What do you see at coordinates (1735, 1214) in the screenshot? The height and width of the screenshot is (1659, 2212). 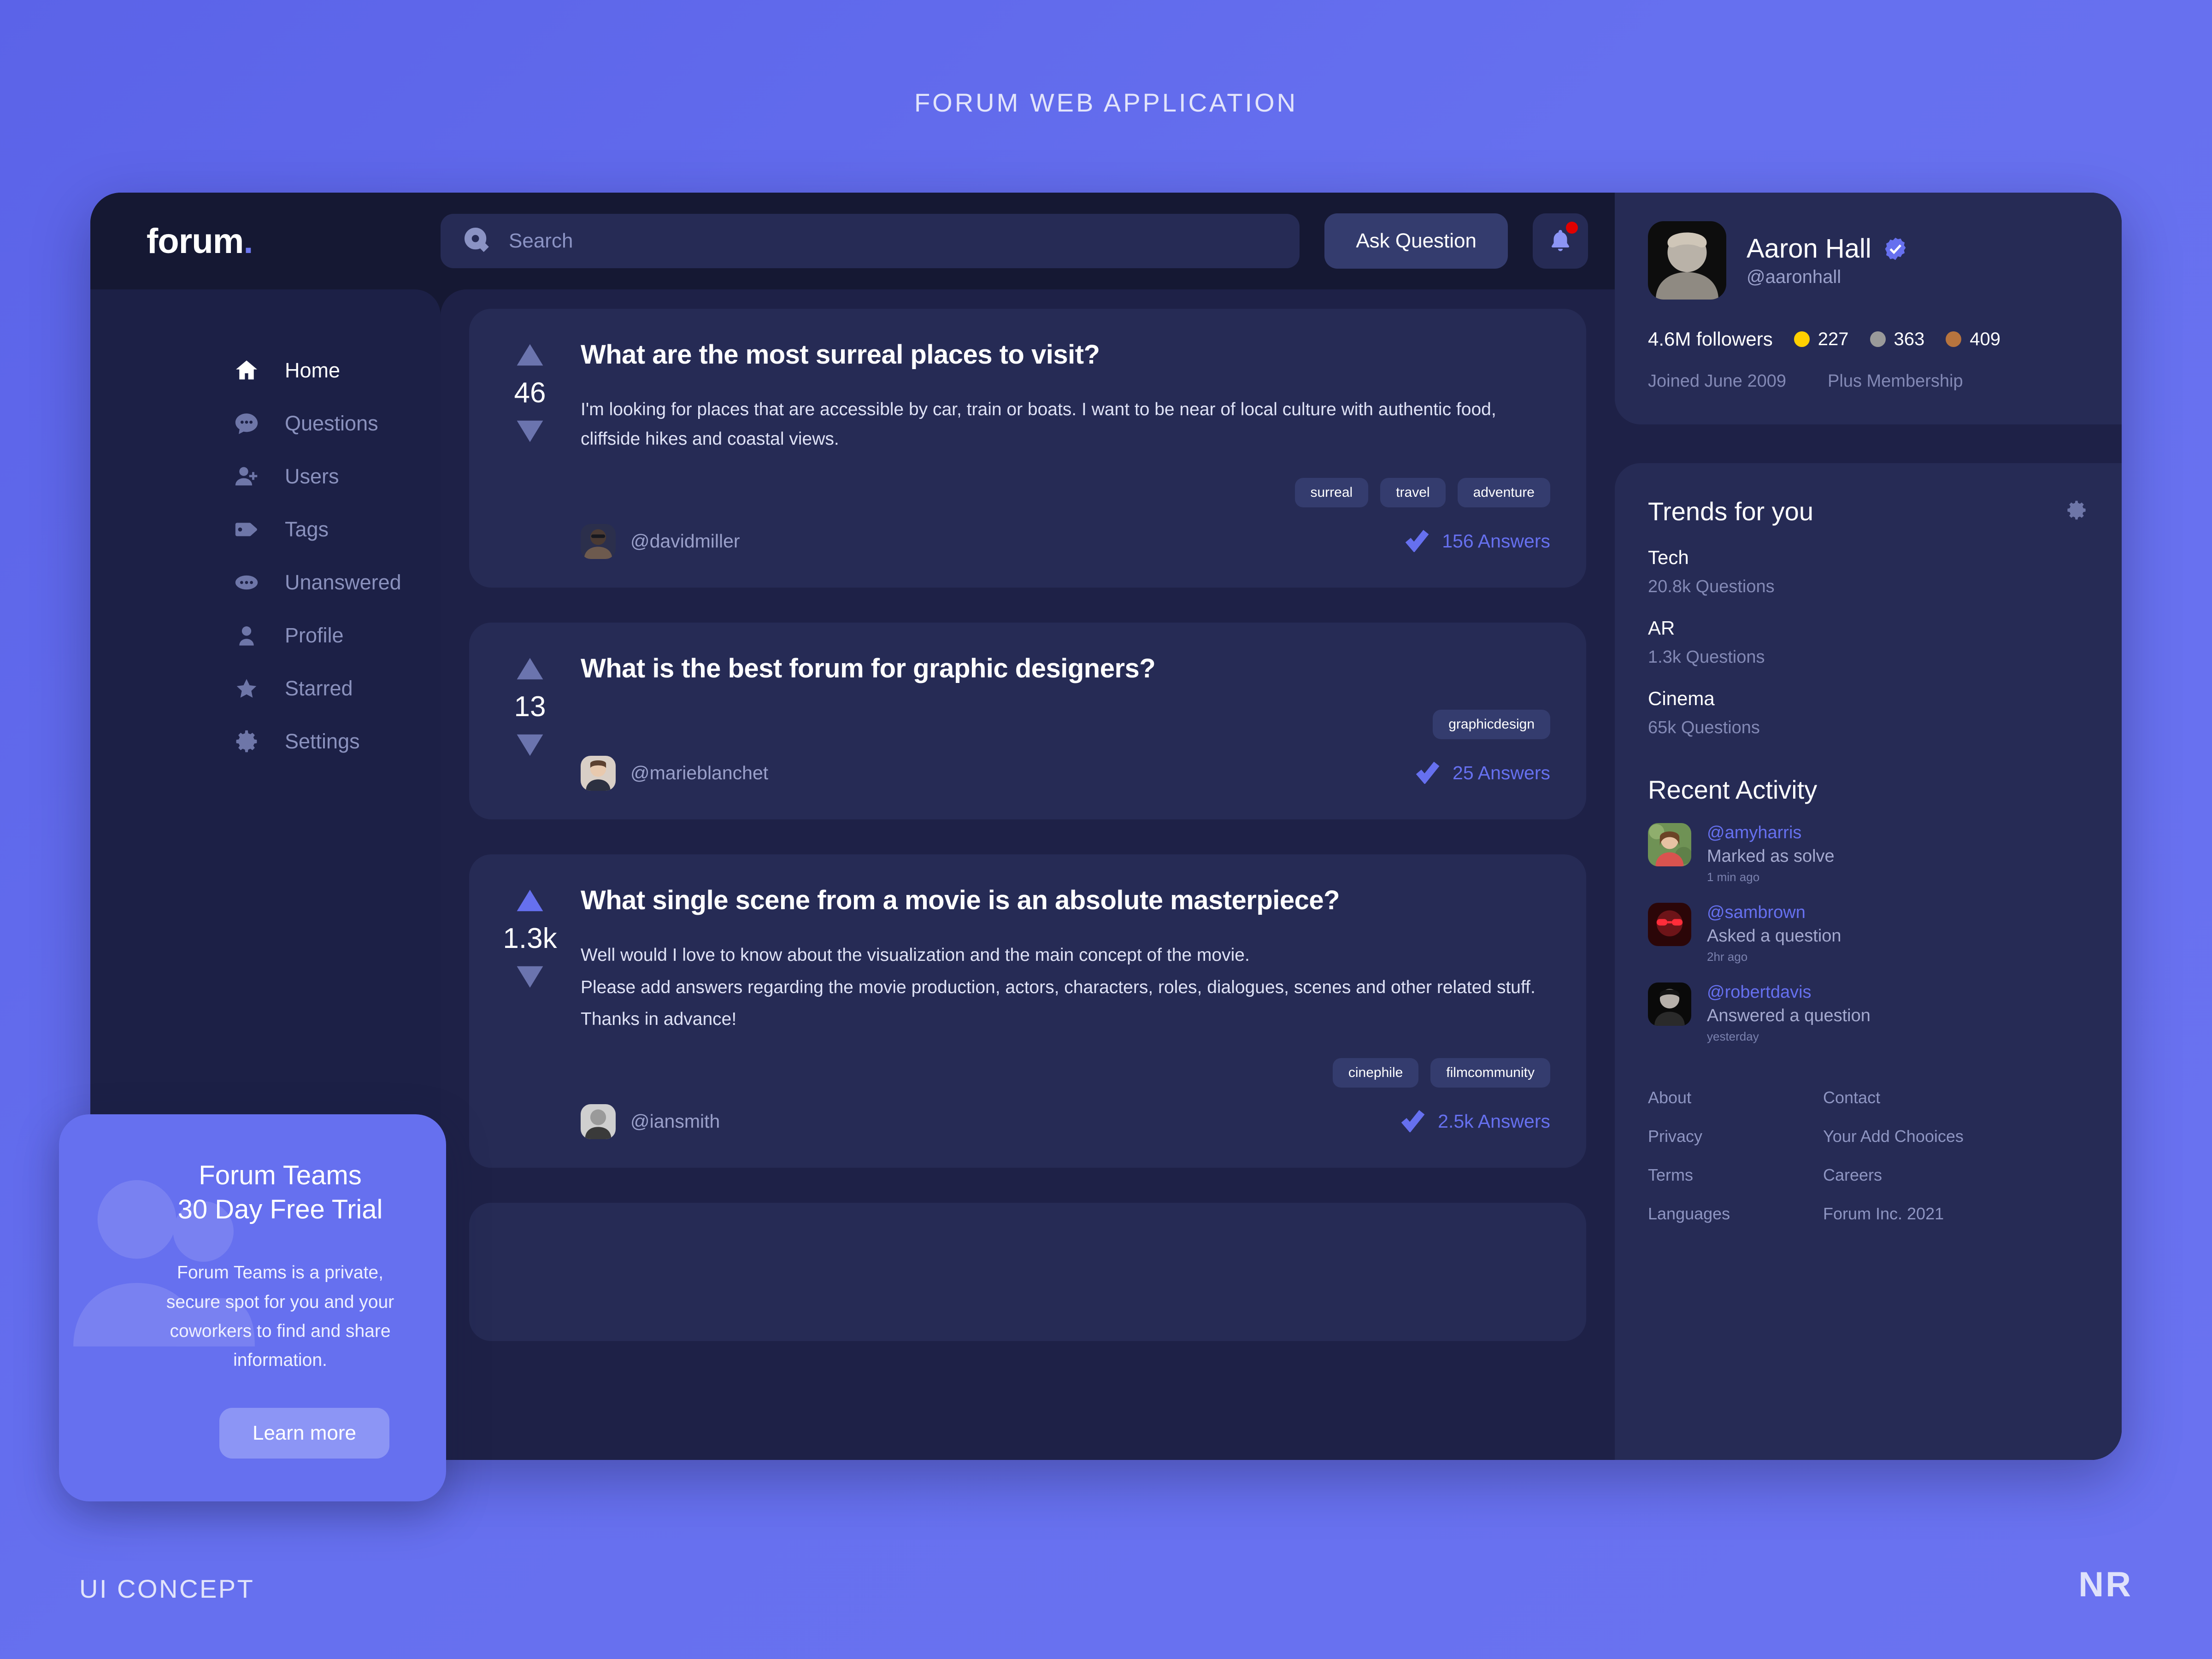 I see `footer-link-languages: Languages` at bounding box center [1735, 1214].